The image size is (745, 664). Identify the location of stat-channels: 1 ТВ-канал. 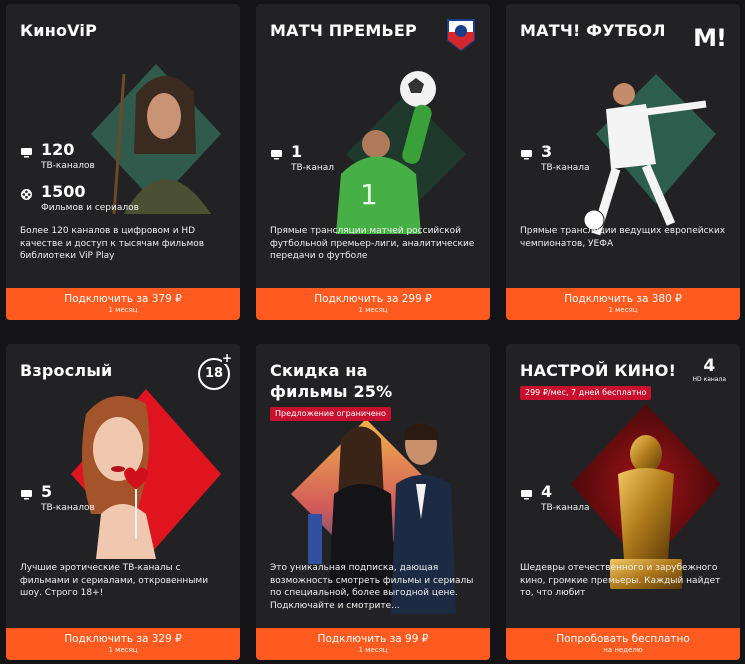
(302, 157).